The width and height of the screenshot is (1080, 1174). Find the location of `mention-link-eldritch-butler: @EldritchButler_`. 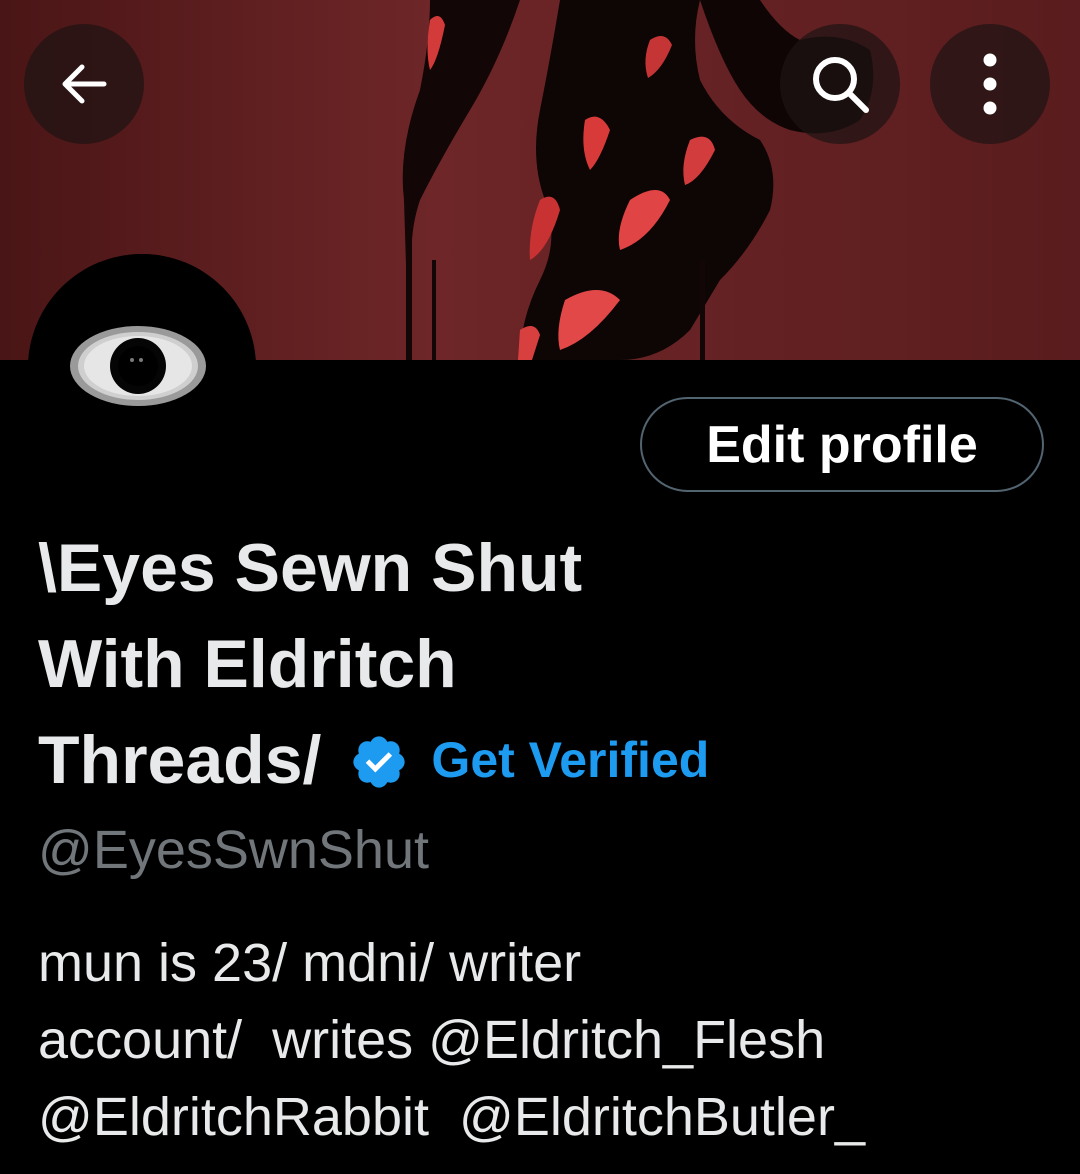

mention-link-eldritch-butler: @EldritchButler_ is located at coordinates (662, 1117).